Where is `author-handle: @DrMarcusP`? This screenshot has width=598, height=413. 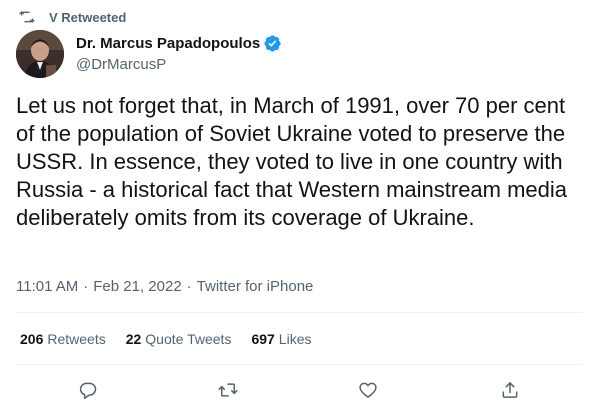 author-handle: @DrMarcusP is located at coordinates (179, 64).